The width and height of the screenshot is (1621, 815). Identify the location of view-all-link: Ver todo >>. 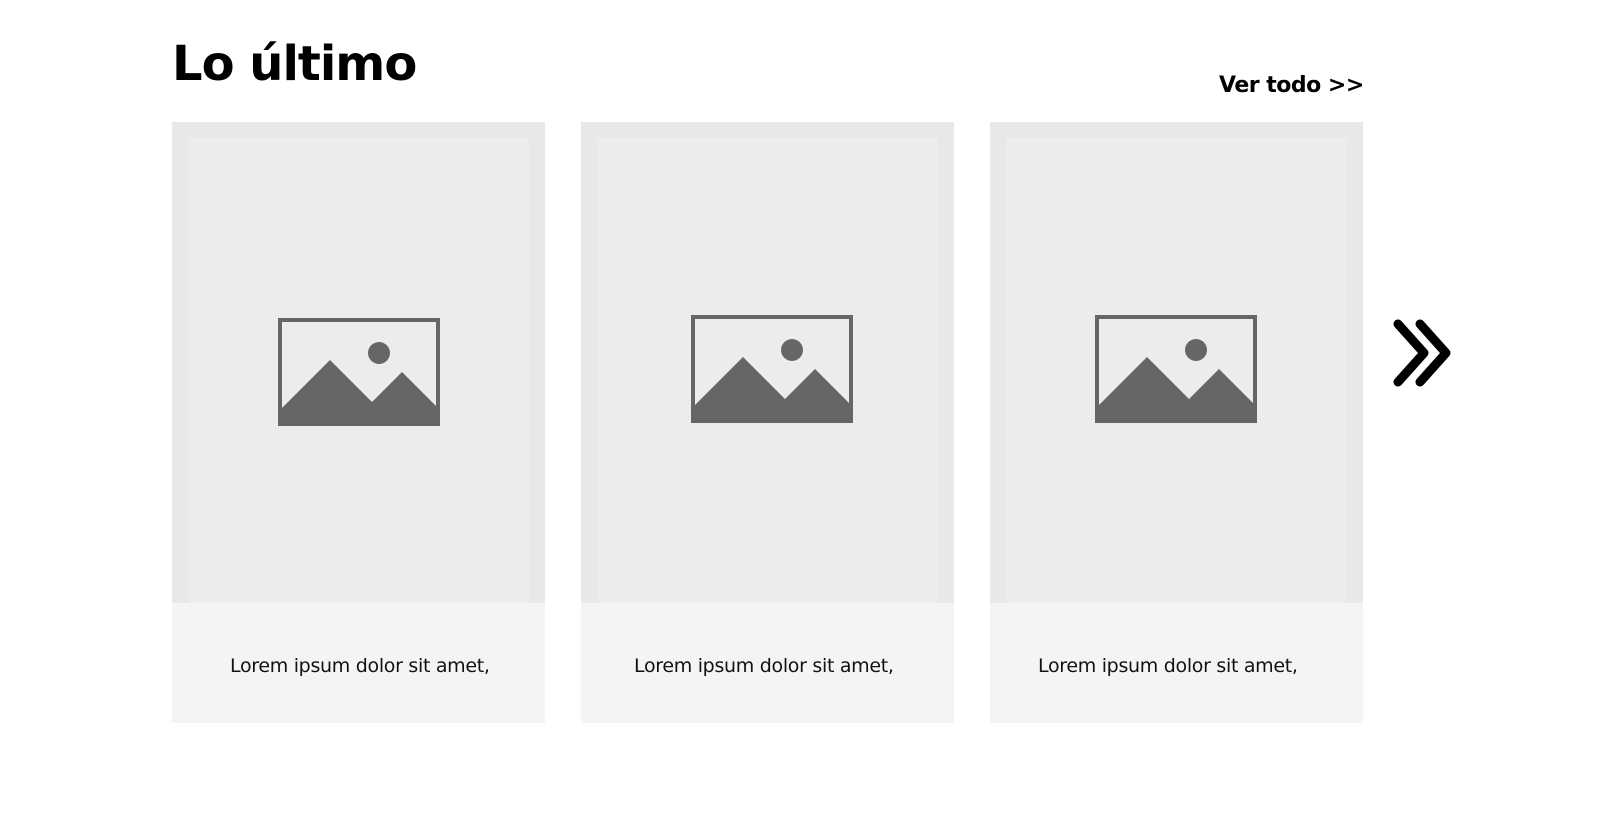
(1291, 85).